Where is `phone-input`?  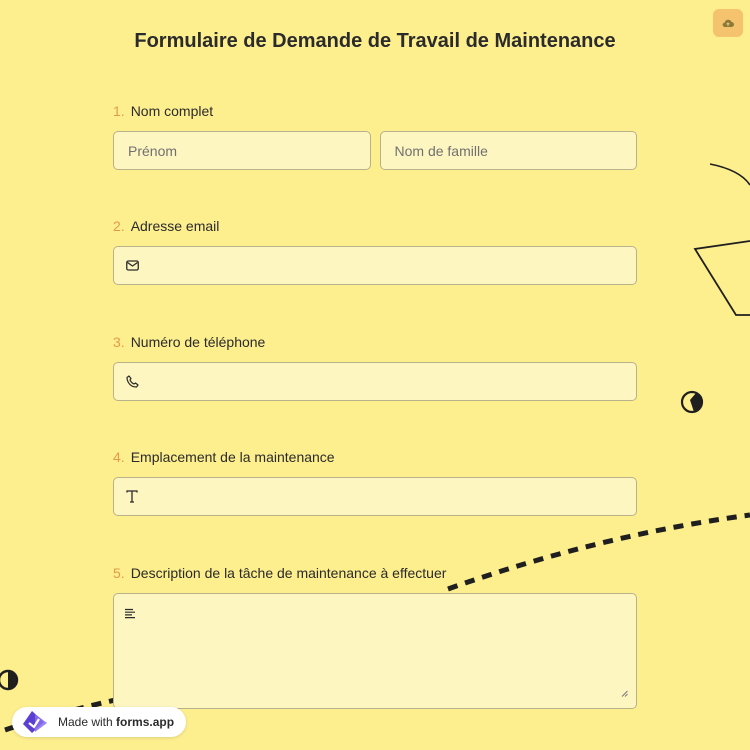 phone-input is located at coordinates (375, 381).